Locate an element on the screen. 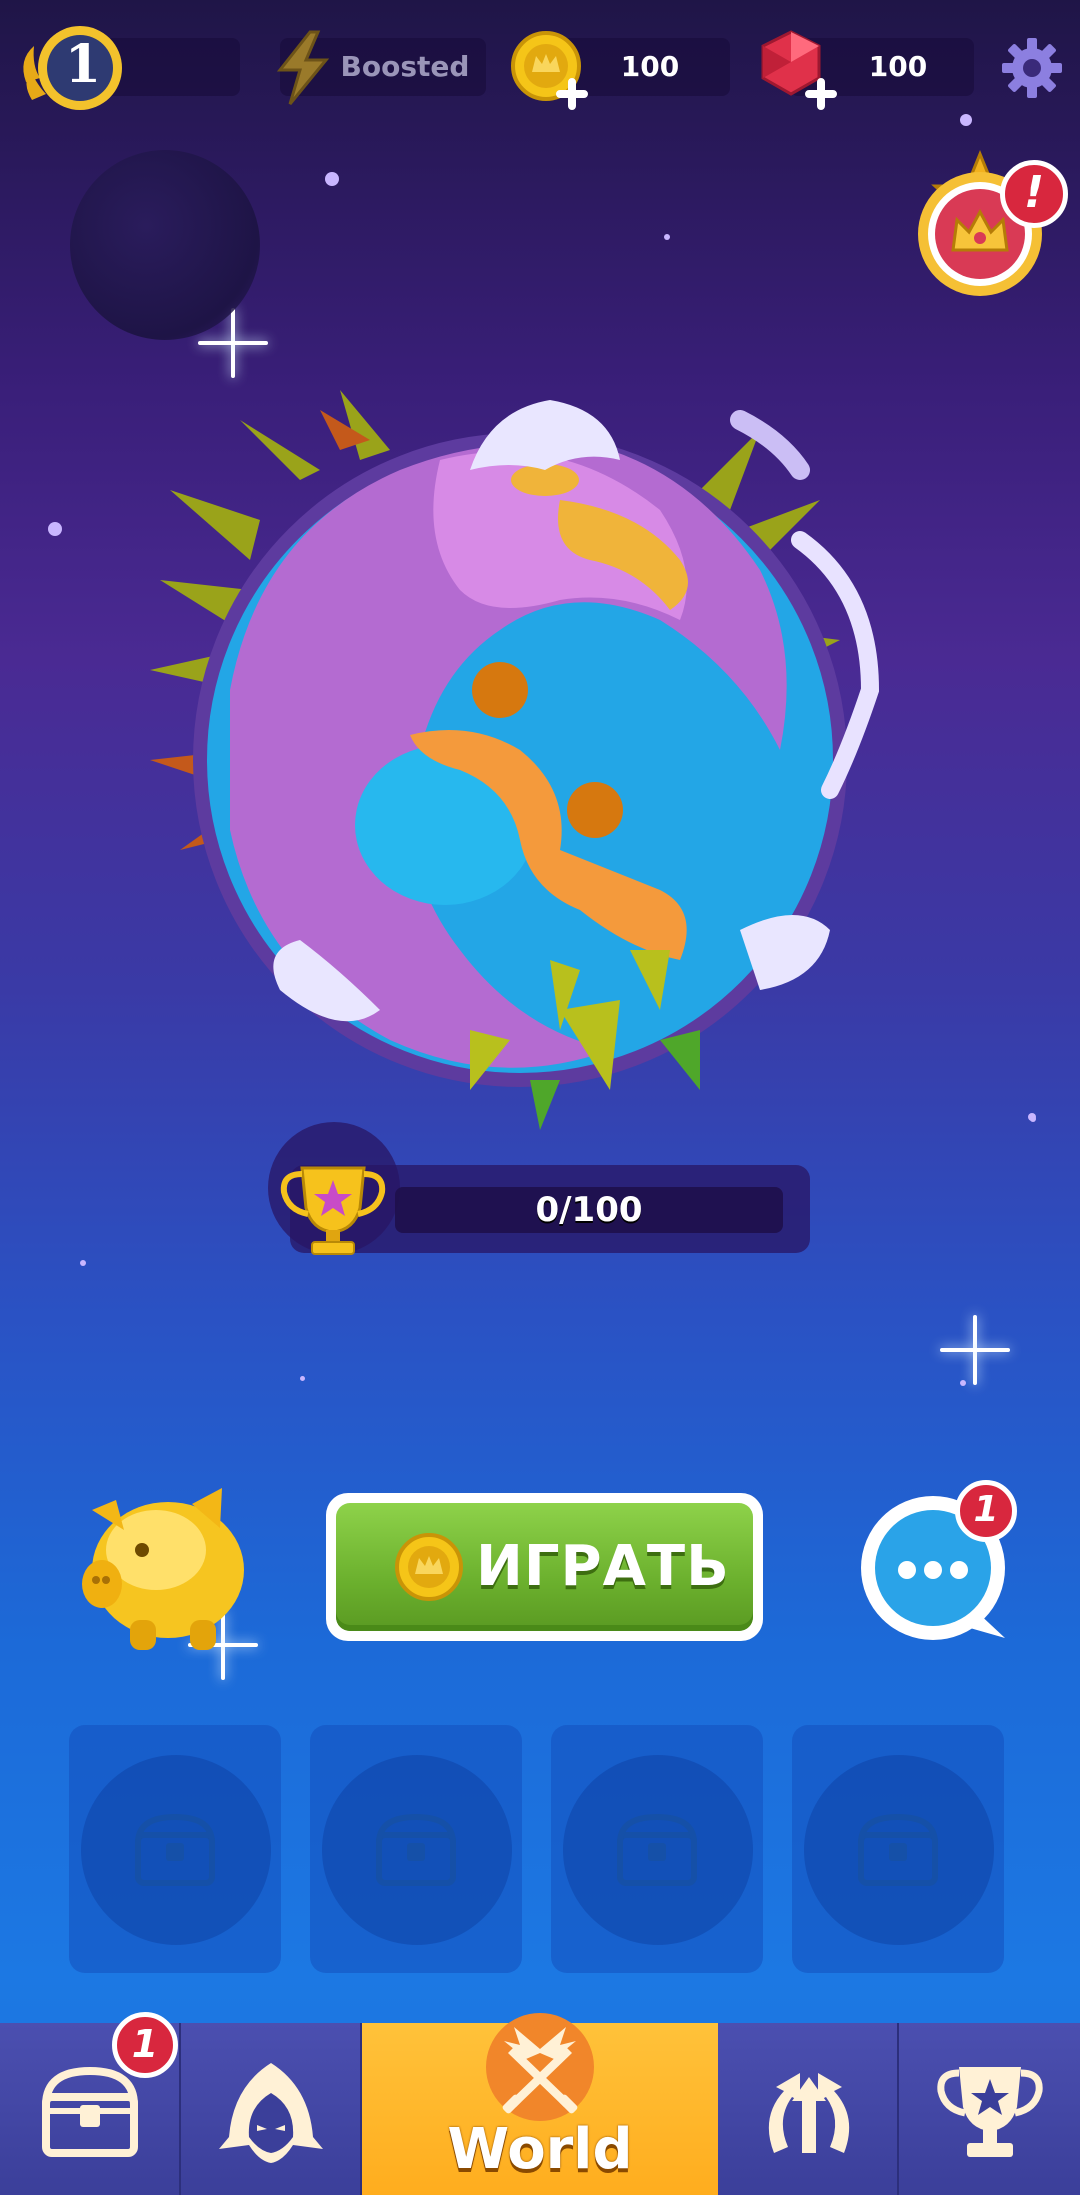 This screenshot has width=1080, height=2195. sparkle is located at coordinates (975, 1350).